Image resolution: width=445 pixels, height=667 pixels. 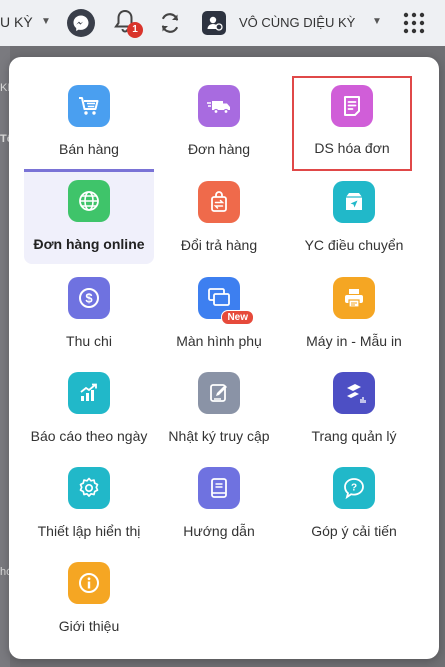 What do you see at coordinates (46, 21) in the screenshot?
I see `store-dropdown-caret-icon: ▼` at bounding box center [46, 21].